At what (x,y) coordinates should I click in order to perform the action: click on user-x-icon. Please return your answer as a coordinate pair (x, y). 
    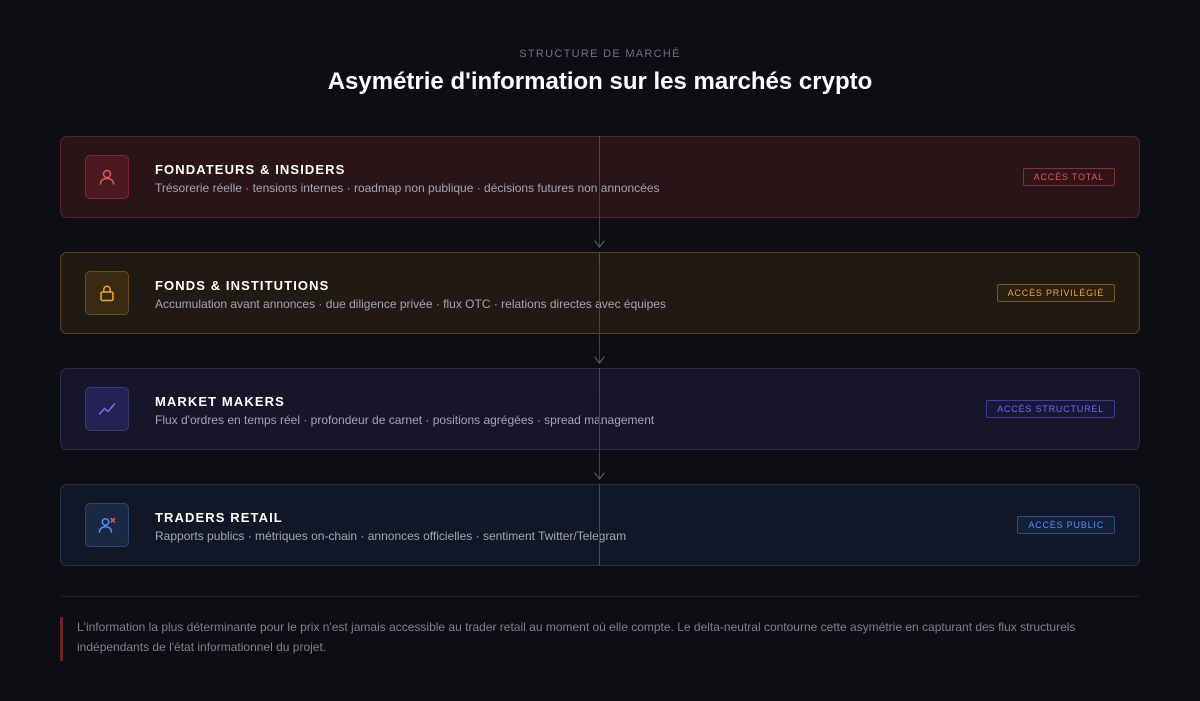
    Looking at the image, I should click on (107, 525).